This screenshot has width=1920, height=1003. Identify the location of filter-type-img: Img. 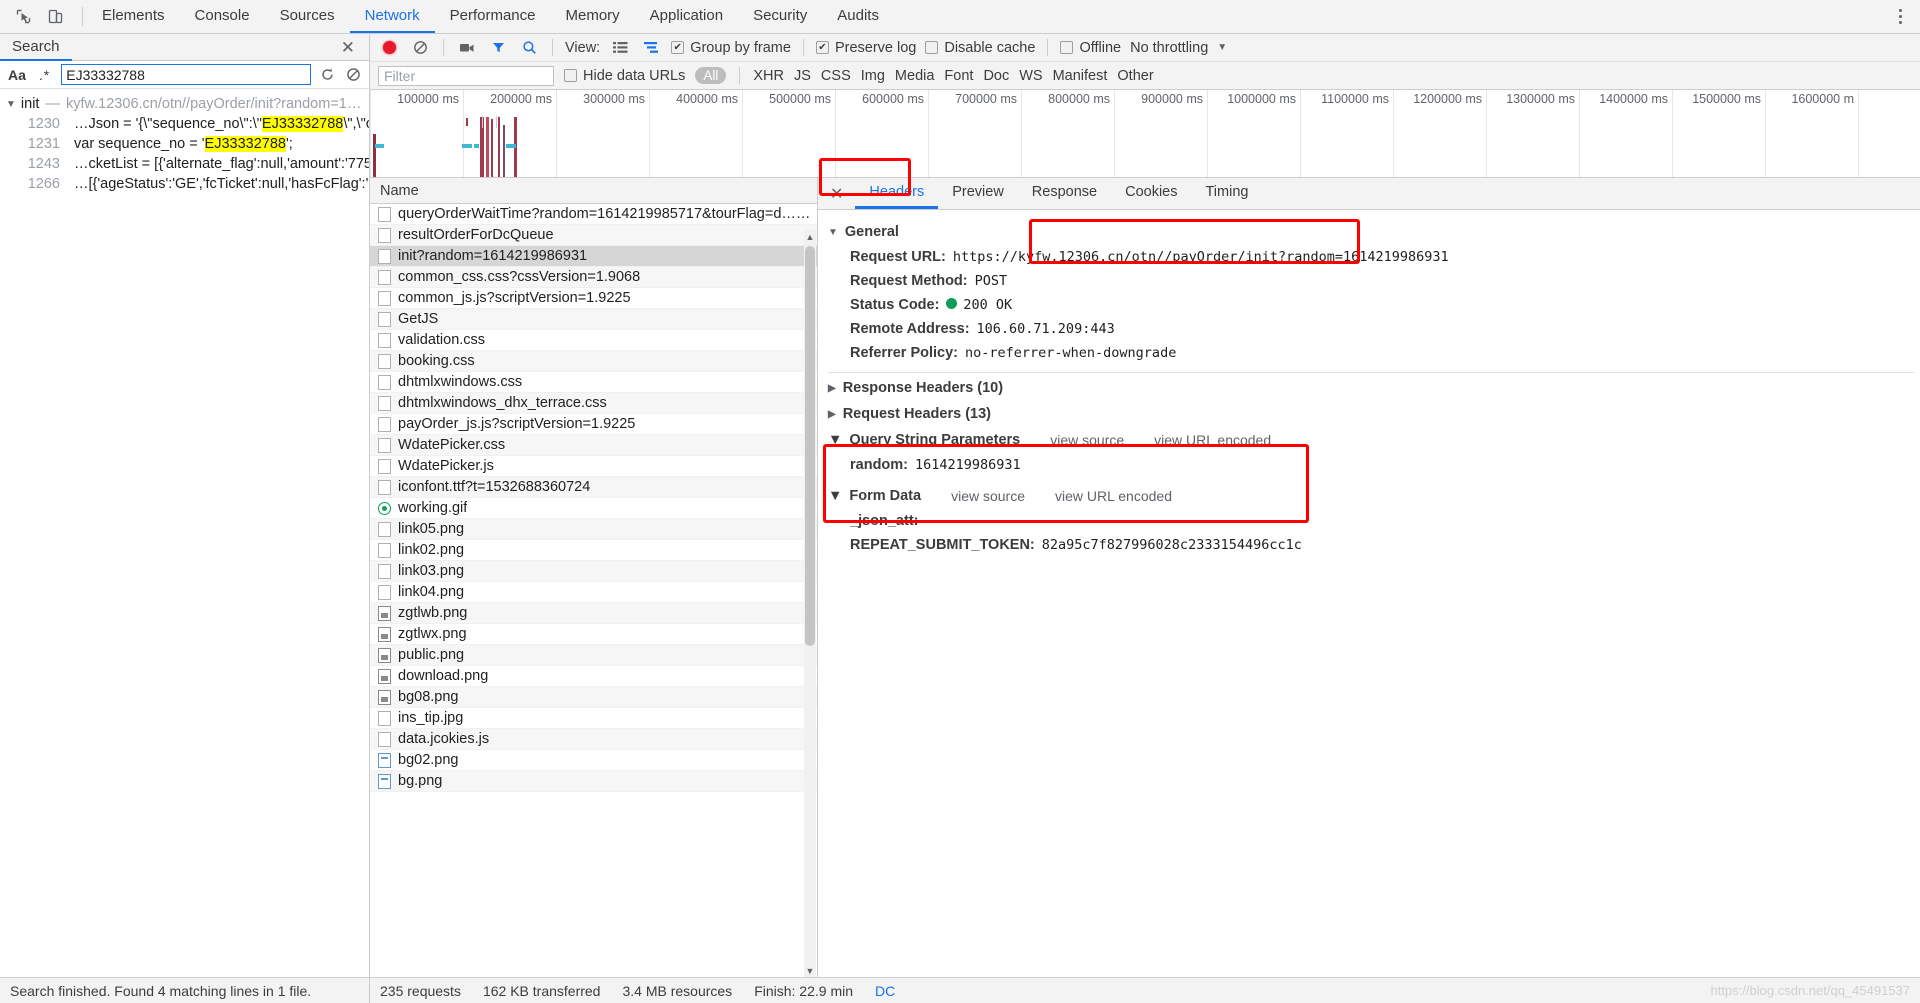
(873, 76).